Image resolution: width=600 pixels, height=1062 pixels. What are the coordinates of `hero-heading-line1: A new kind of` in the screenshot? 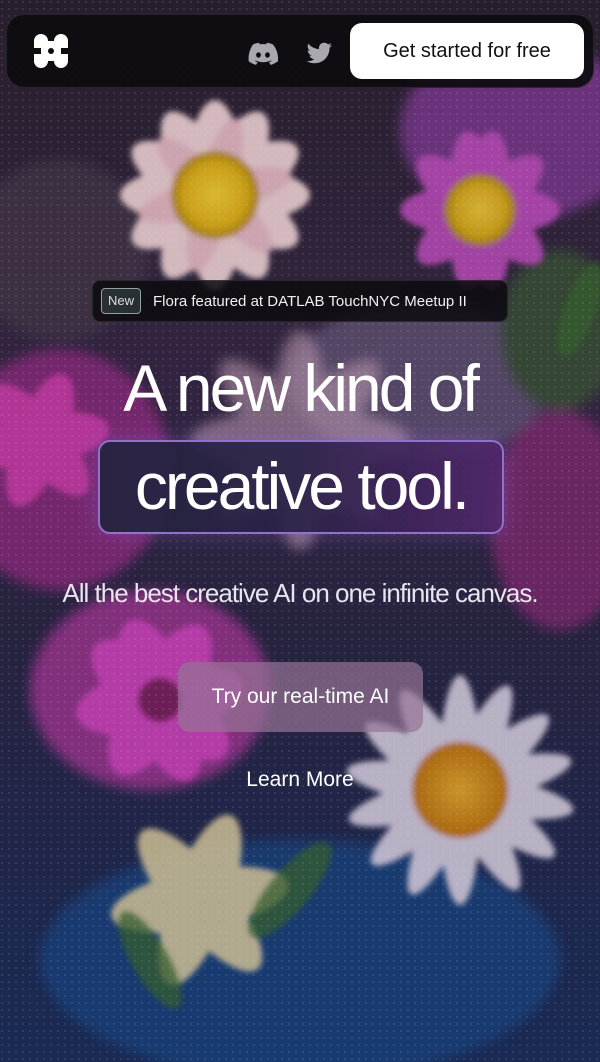 It's located at (301, 388).